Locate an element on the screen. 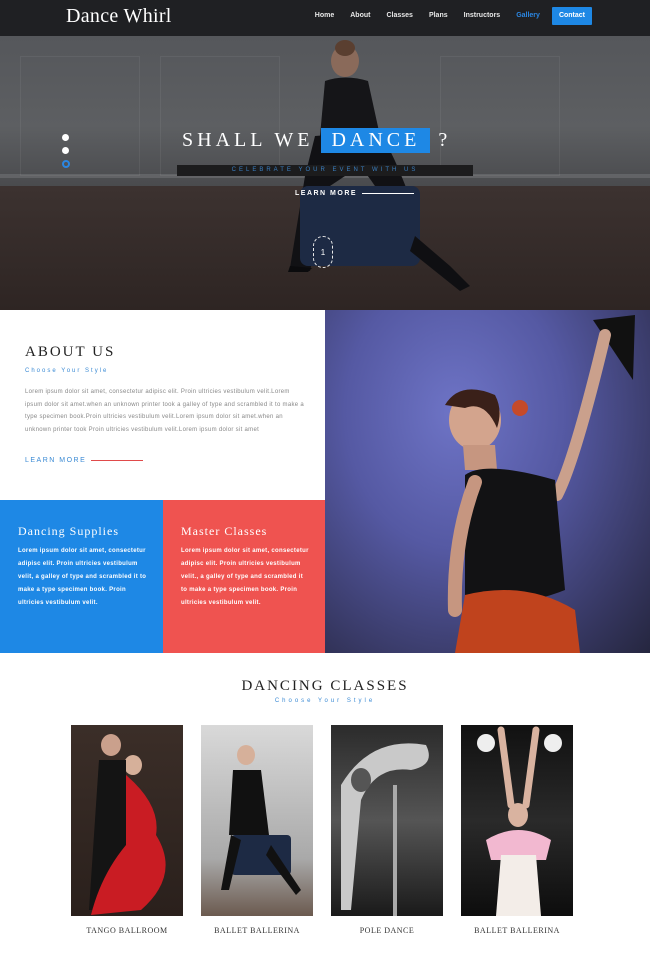 Image resolution: width=650 pixels, height=960 pixels. hero-title-before: SHALL WE is located at coordinates (248, 140).